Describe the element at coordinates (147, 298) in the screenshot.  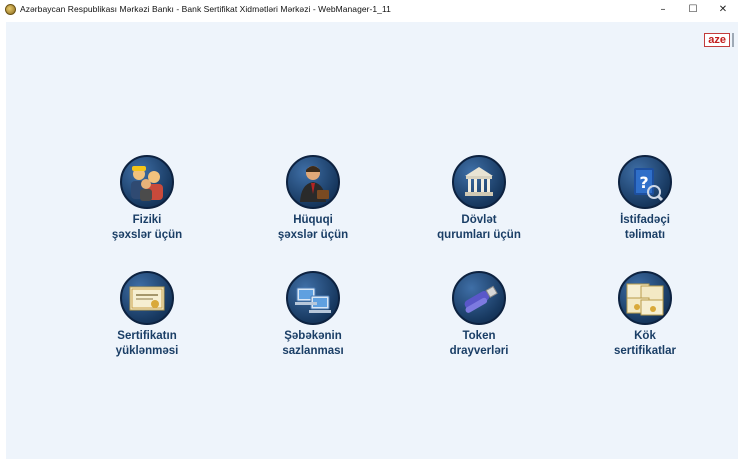
I see `certificate-icon` at that location.